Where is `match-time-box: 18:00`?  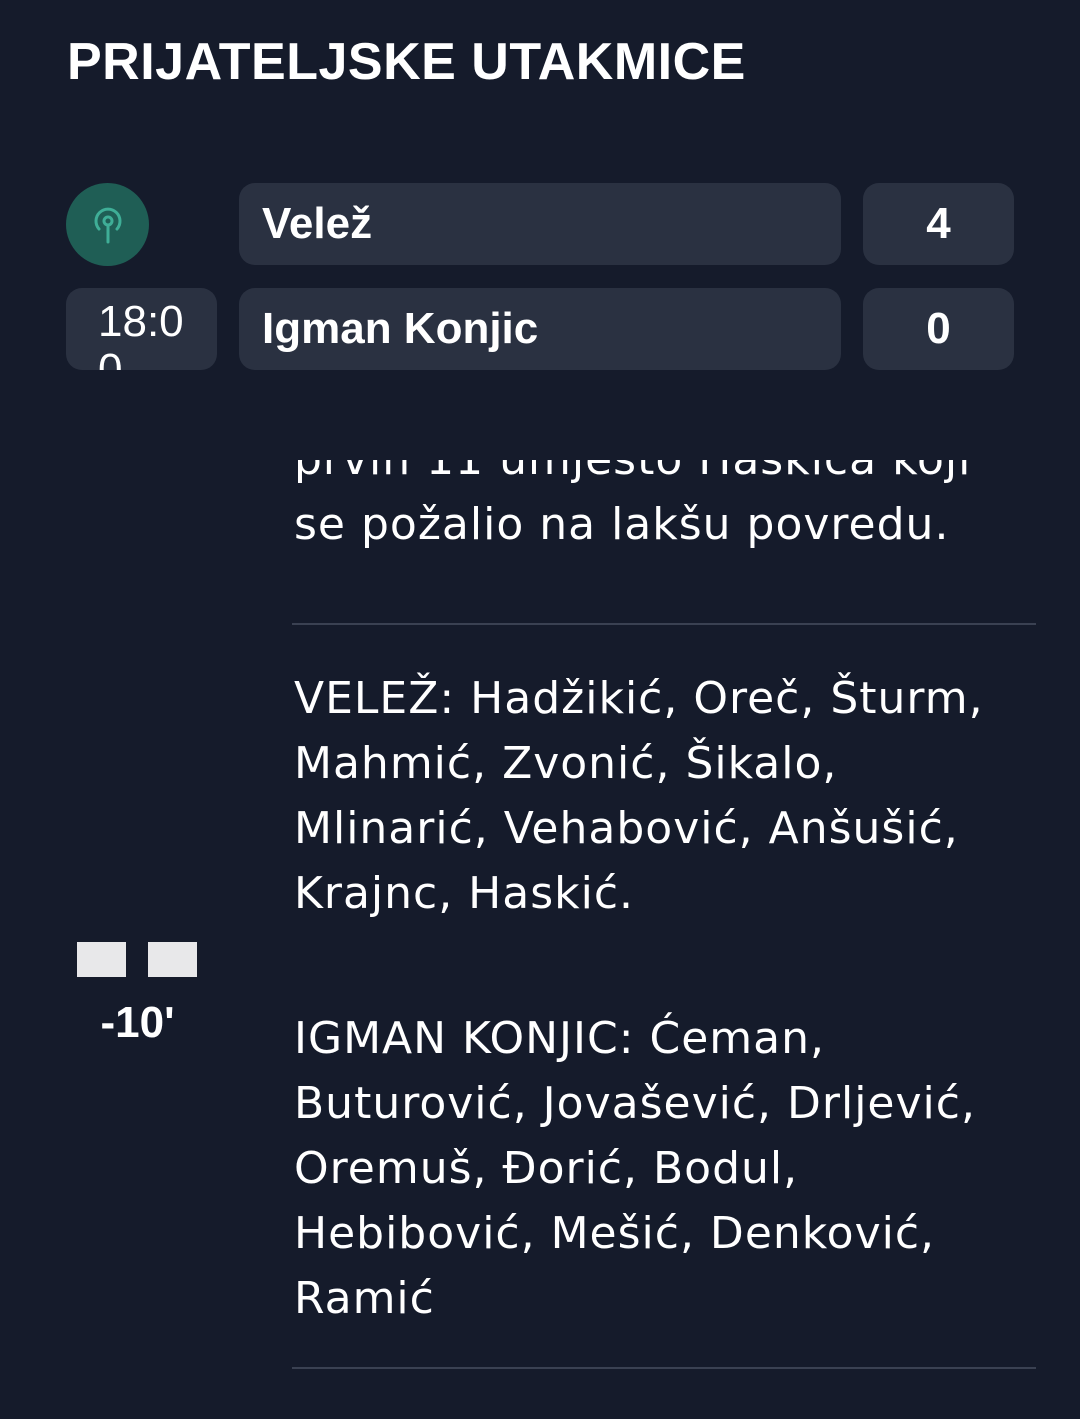
match-time-box: 18:00 is located at coordinates (141, 329).